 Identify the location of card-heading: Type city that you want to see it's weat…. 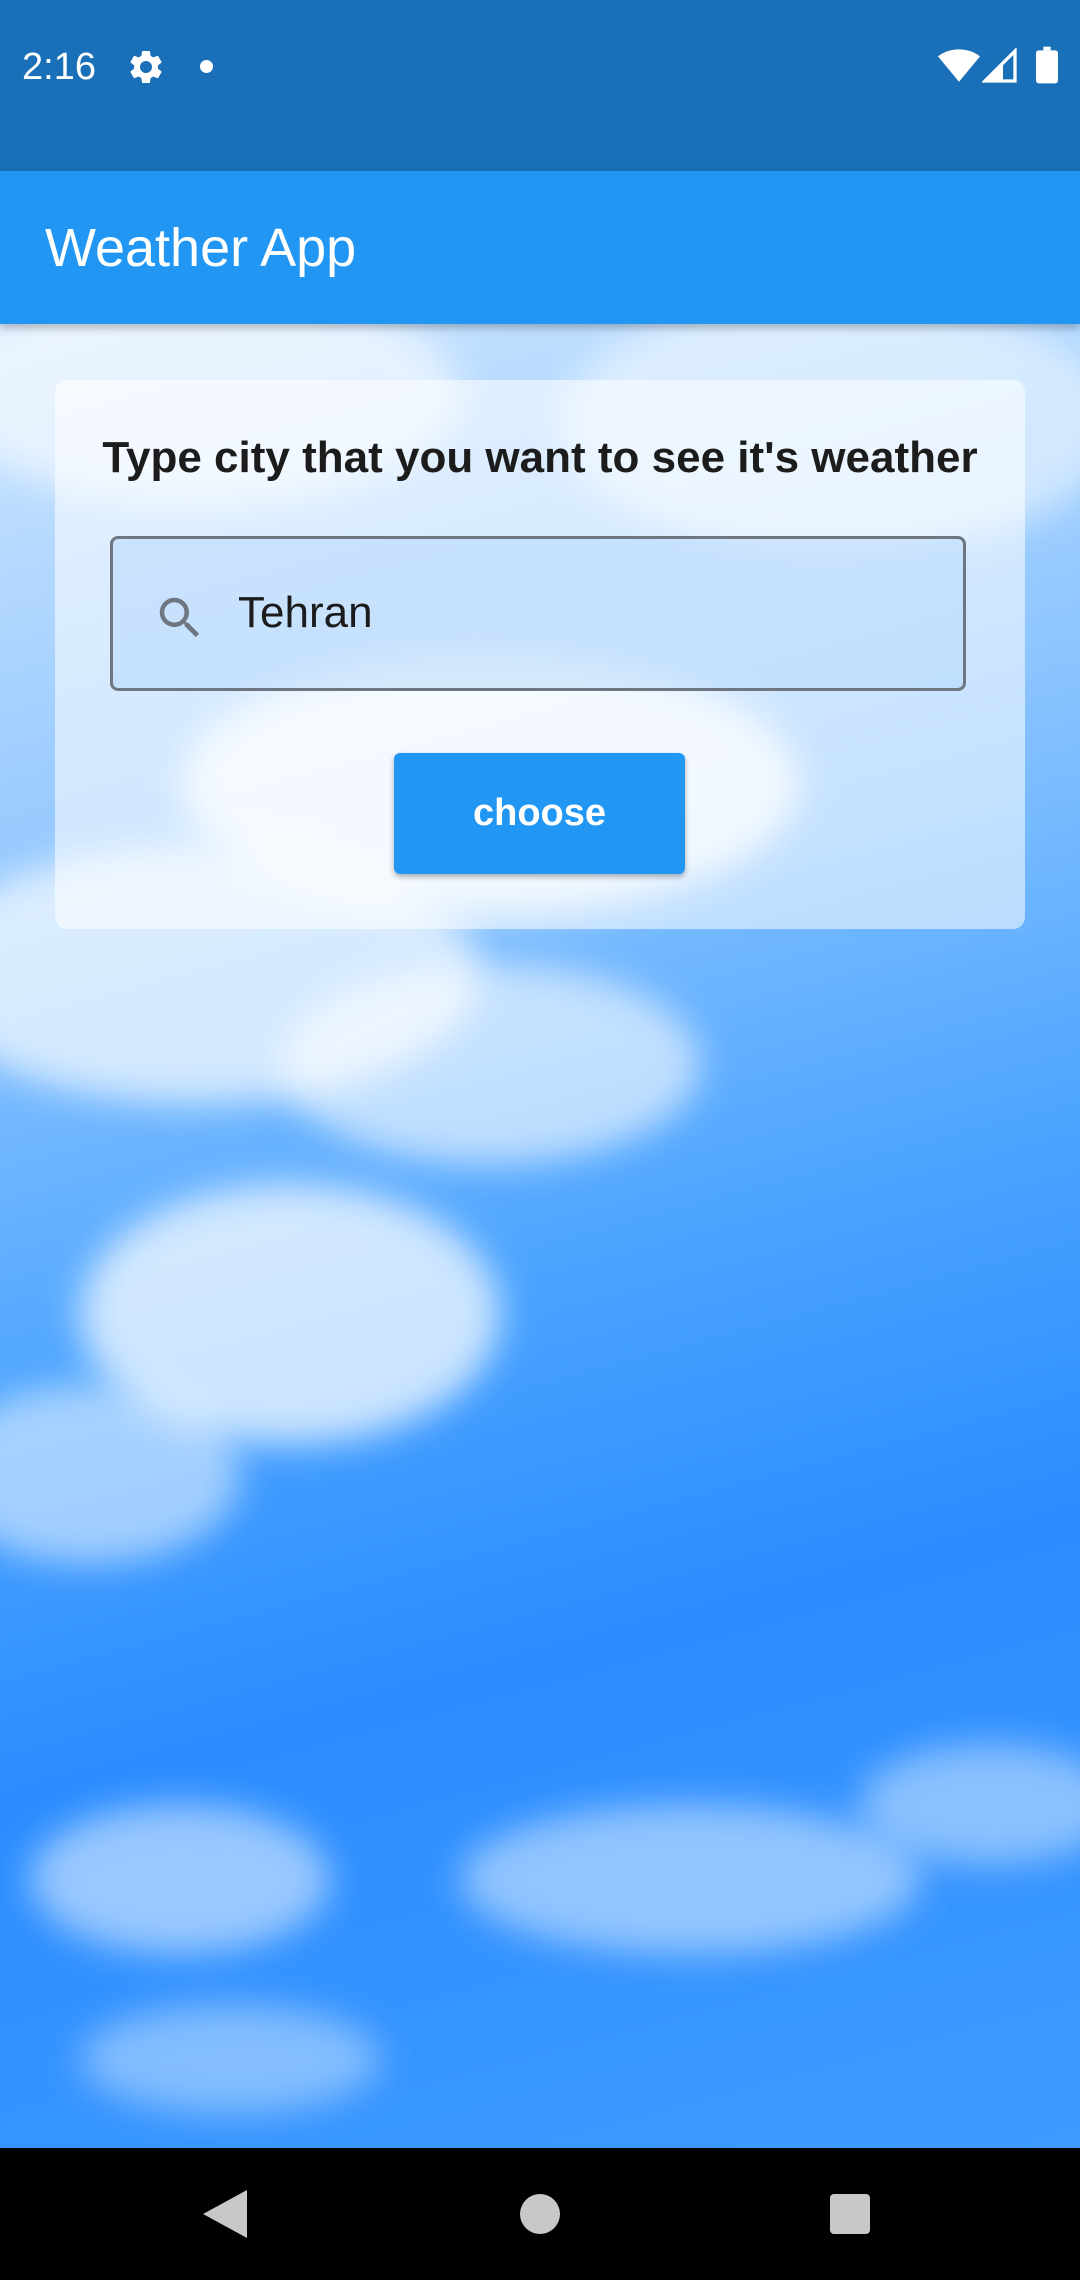
(540, 457).